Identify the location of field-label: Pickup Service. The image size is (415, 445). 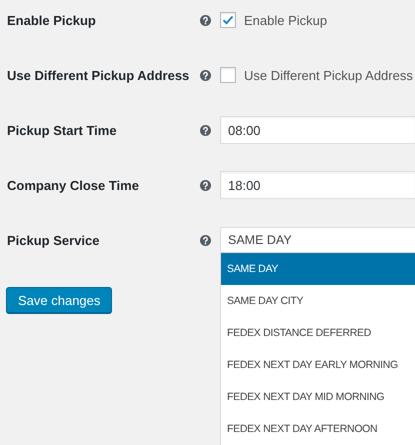
(53, 240).